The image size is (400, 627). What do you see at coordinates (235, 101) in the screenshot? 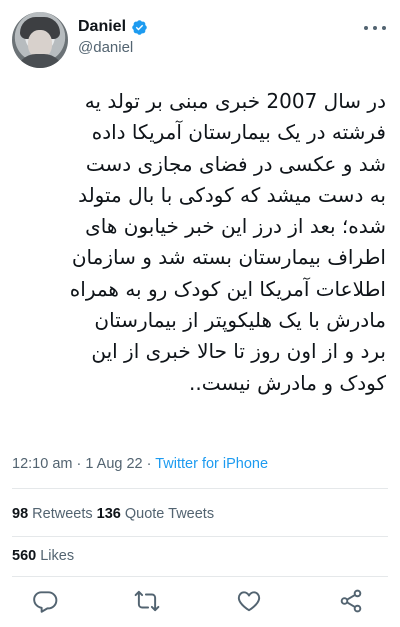
I see `tweet-line: در سال 2007 خبری مبنی بر تولد یه` at bounding box center [235, 101].